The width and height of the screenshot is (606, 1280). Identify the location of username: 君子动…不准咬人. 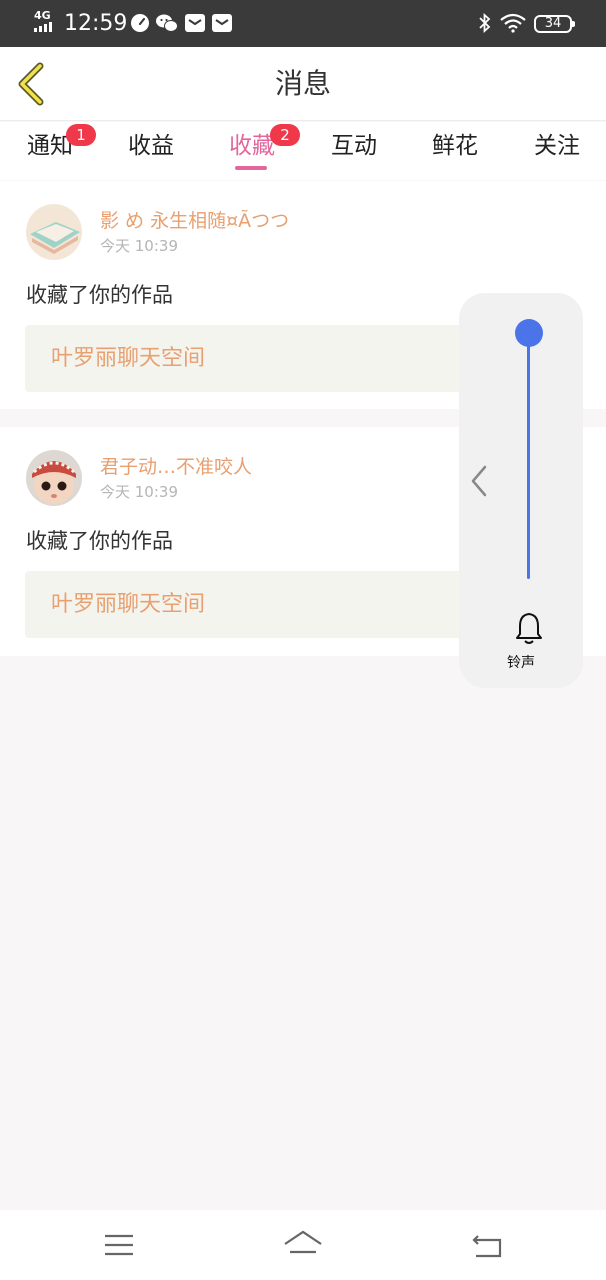
(176, 467).